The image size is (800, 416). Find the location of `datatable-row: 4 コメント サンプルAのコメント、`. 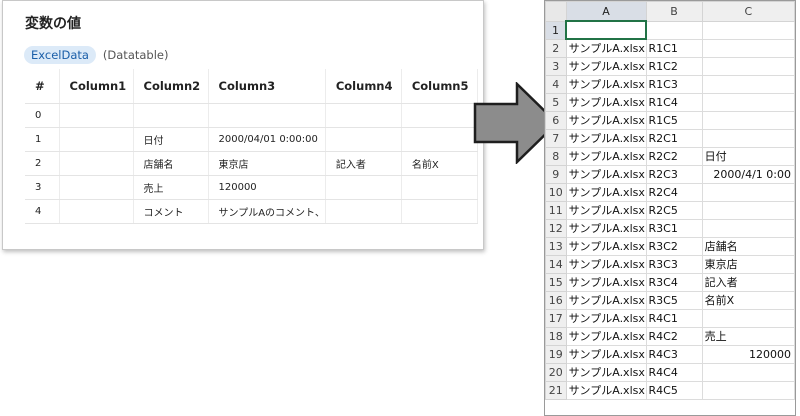

datatable-row: 4 コメント サンプルAのコメント、 is located at coordinates (251, 211).